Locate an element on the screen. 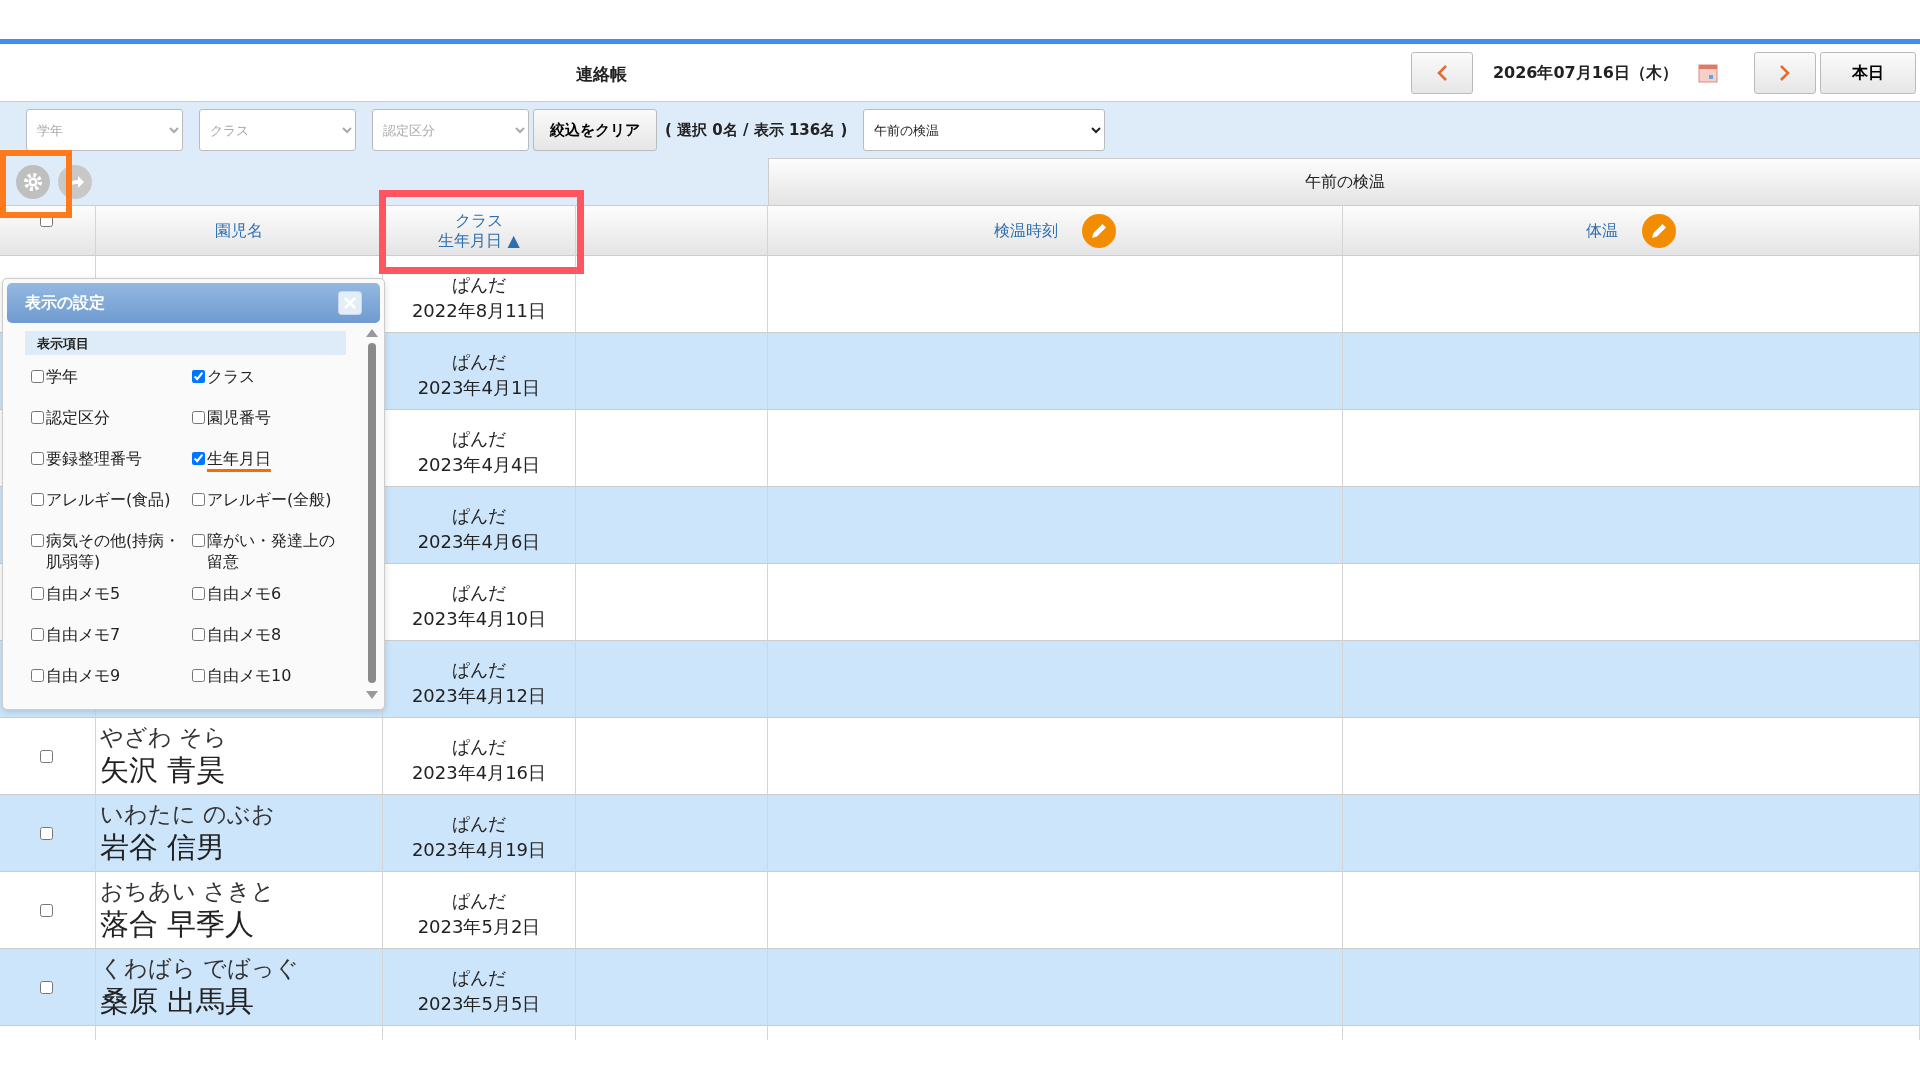  birth-date: 2023年4月16日 is located at coordinates (479, 773).